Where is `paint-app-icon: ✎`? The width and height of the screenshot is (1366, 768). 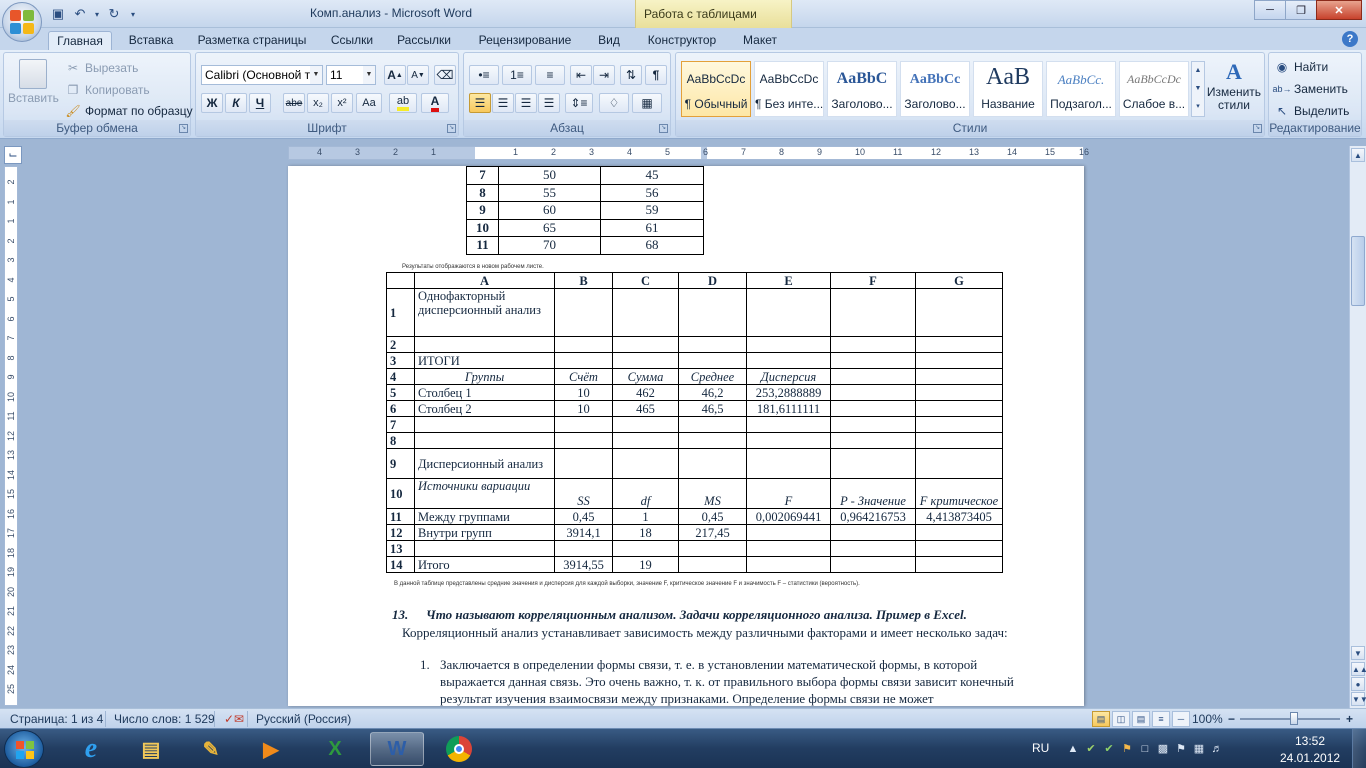
paint-app-icon: ✎ is located at coordinates (211, 749).